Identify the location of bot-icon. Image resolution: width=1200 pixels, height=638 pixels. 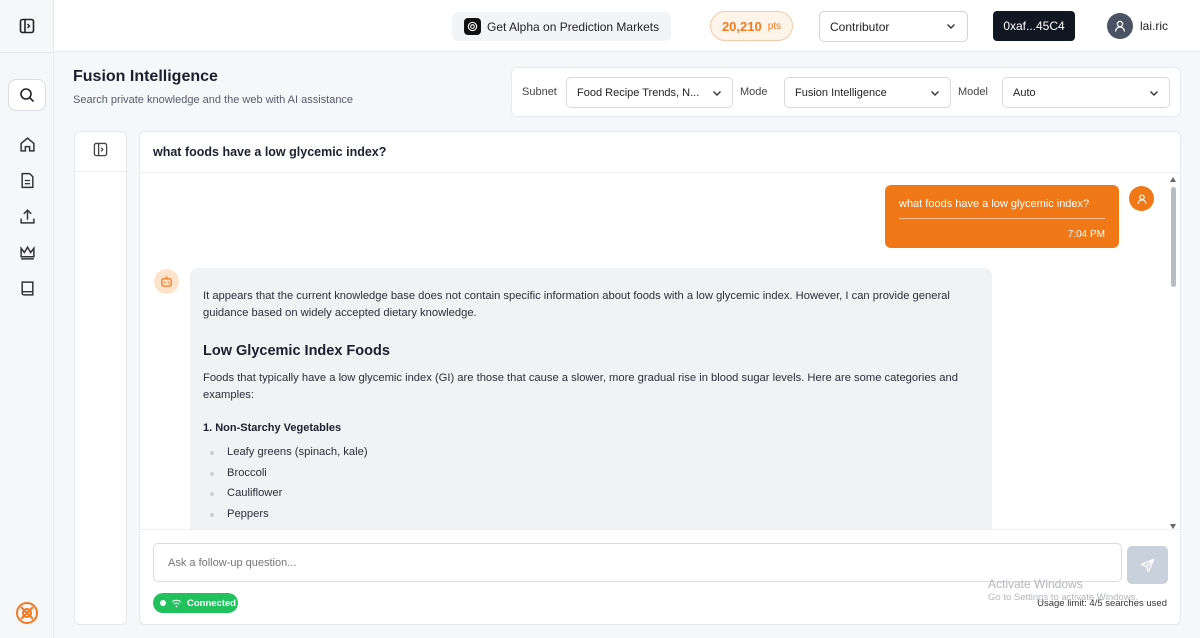
(166, 281).